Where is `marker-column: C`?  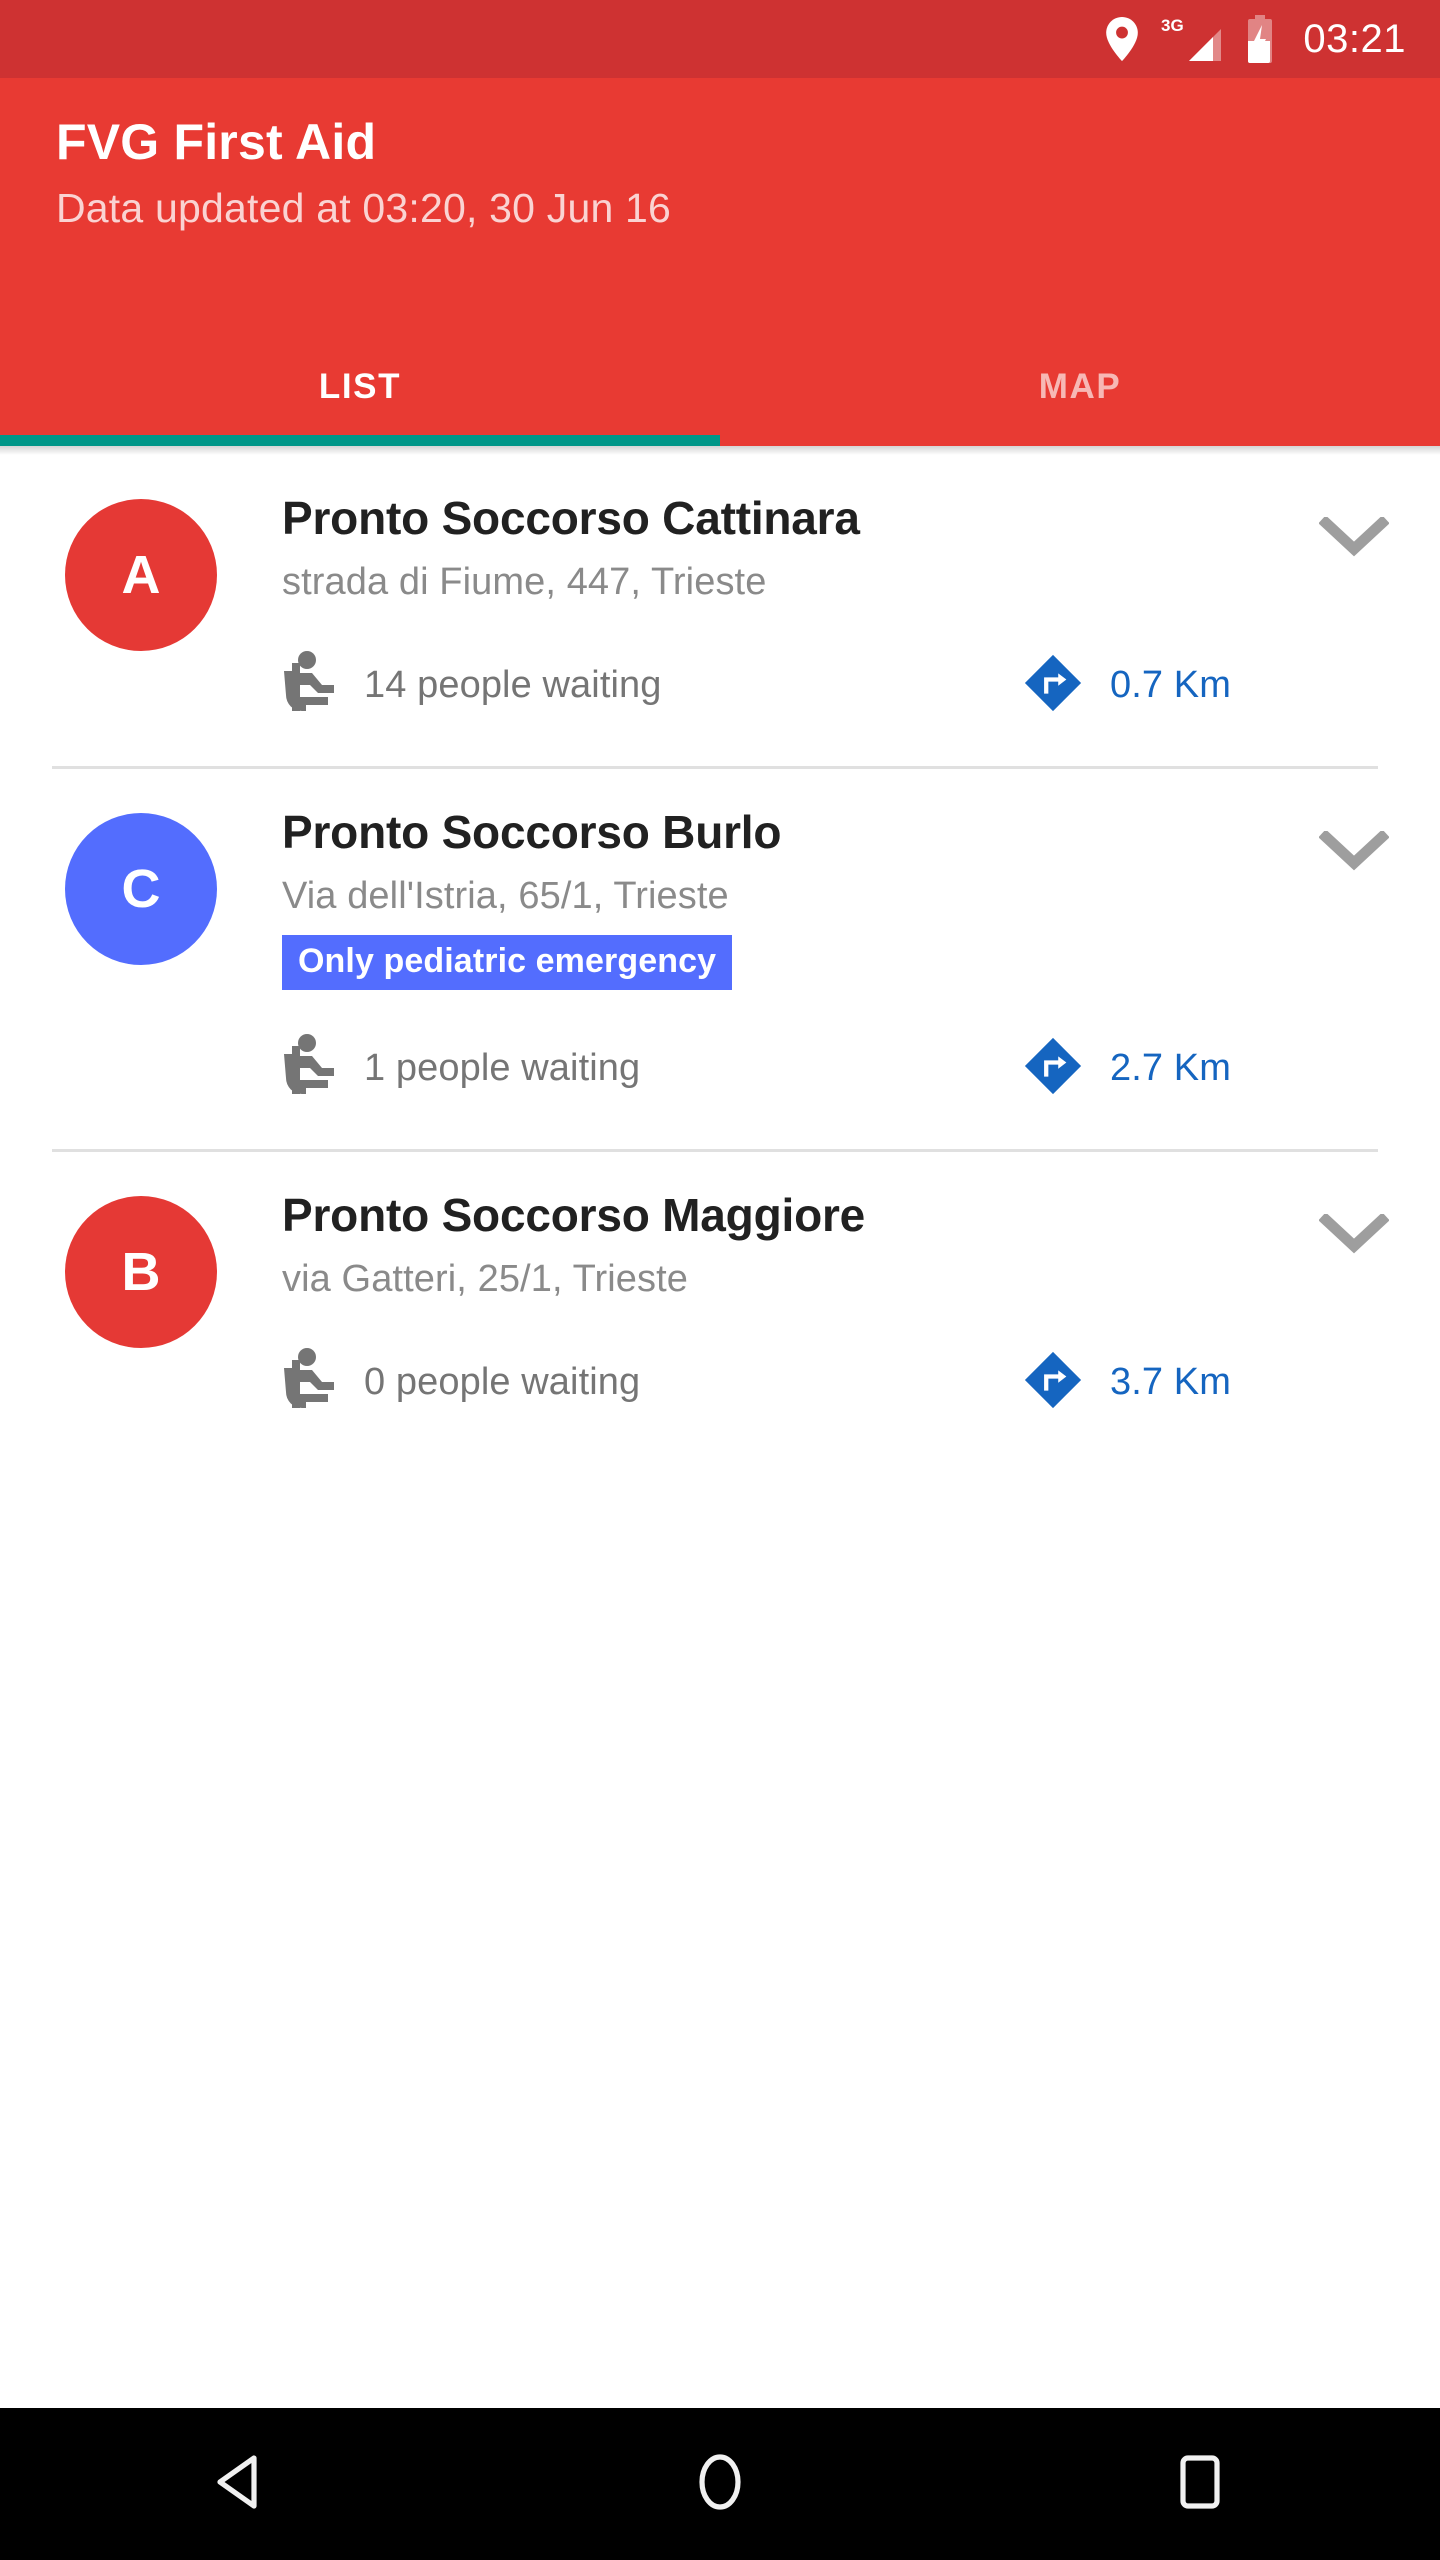
marker-column: C is located at coordinates (141, 959).